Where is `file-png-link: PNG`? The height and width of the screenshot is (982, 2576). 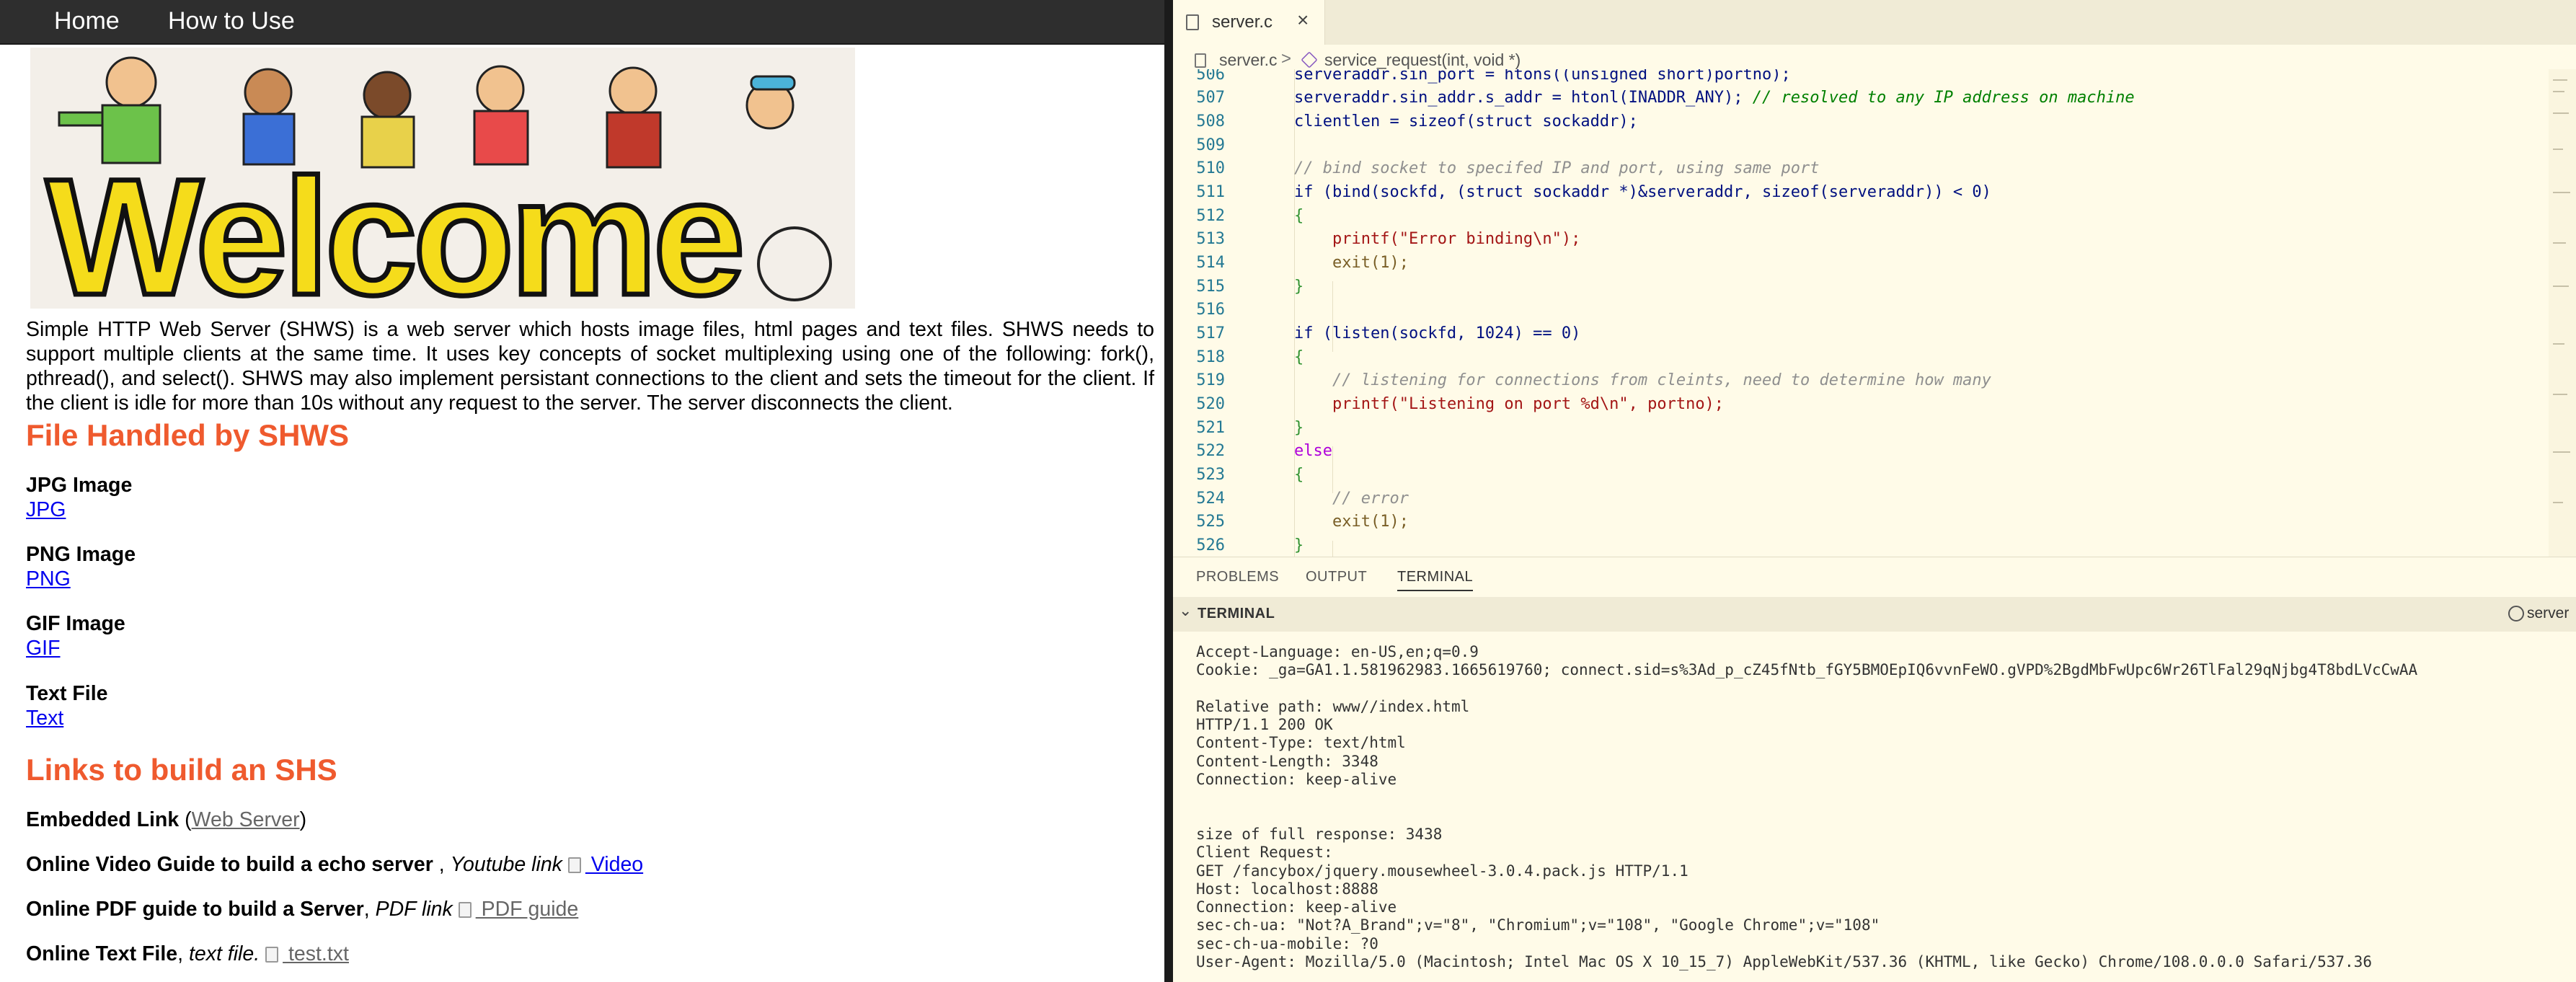 file-png-link: PNG is located at coordinates (48, 579).